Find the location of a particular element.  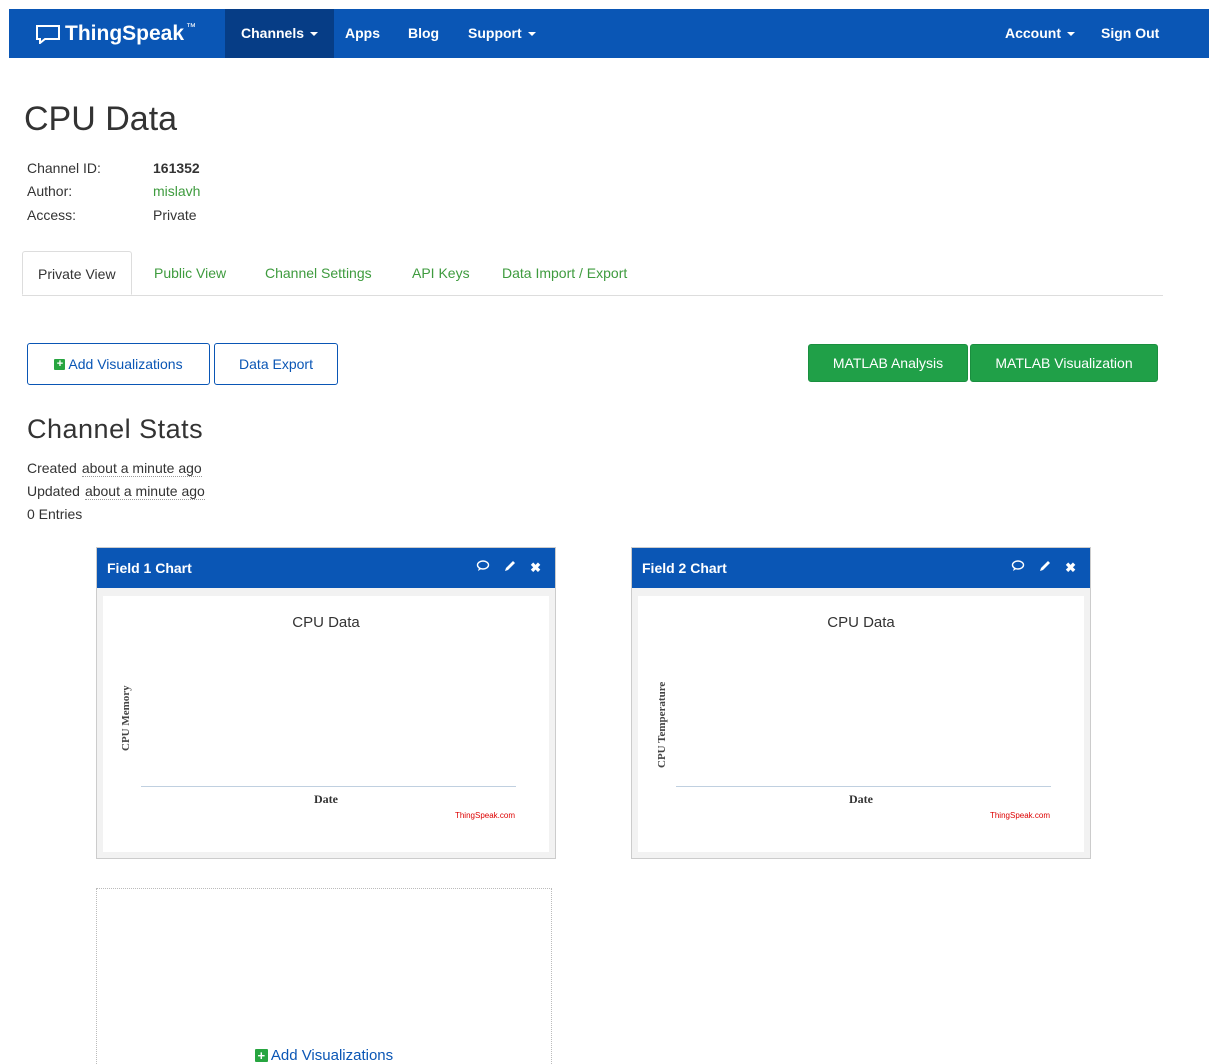

nav-sign-out-label: Sign Out is located at coordinates (1130, 33).